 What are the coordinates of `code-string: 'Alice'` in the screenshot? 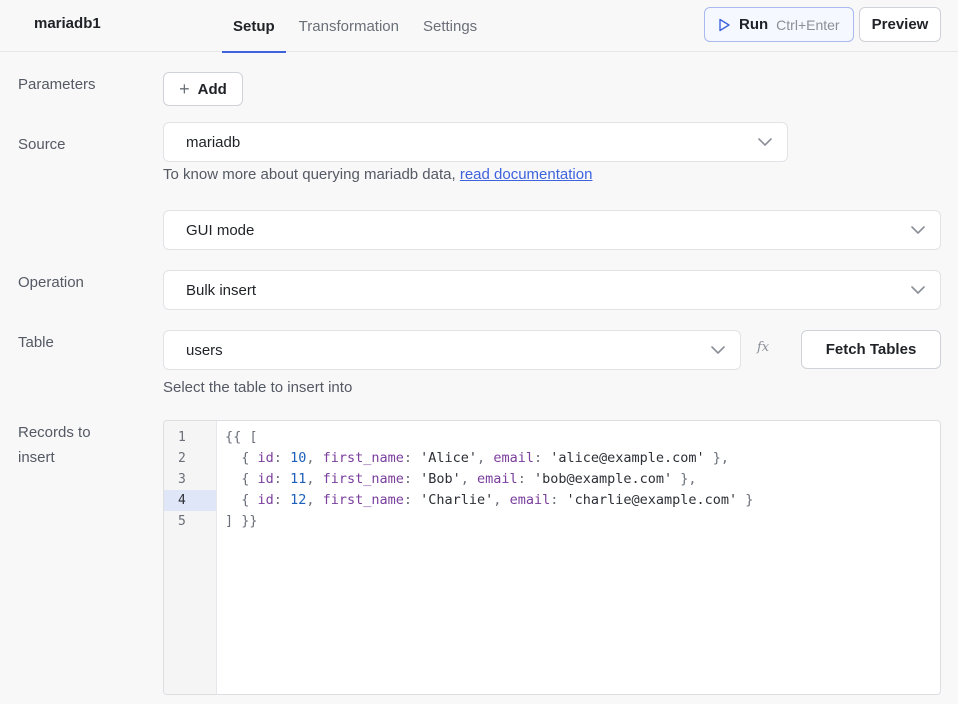 It's located at (449, 458).